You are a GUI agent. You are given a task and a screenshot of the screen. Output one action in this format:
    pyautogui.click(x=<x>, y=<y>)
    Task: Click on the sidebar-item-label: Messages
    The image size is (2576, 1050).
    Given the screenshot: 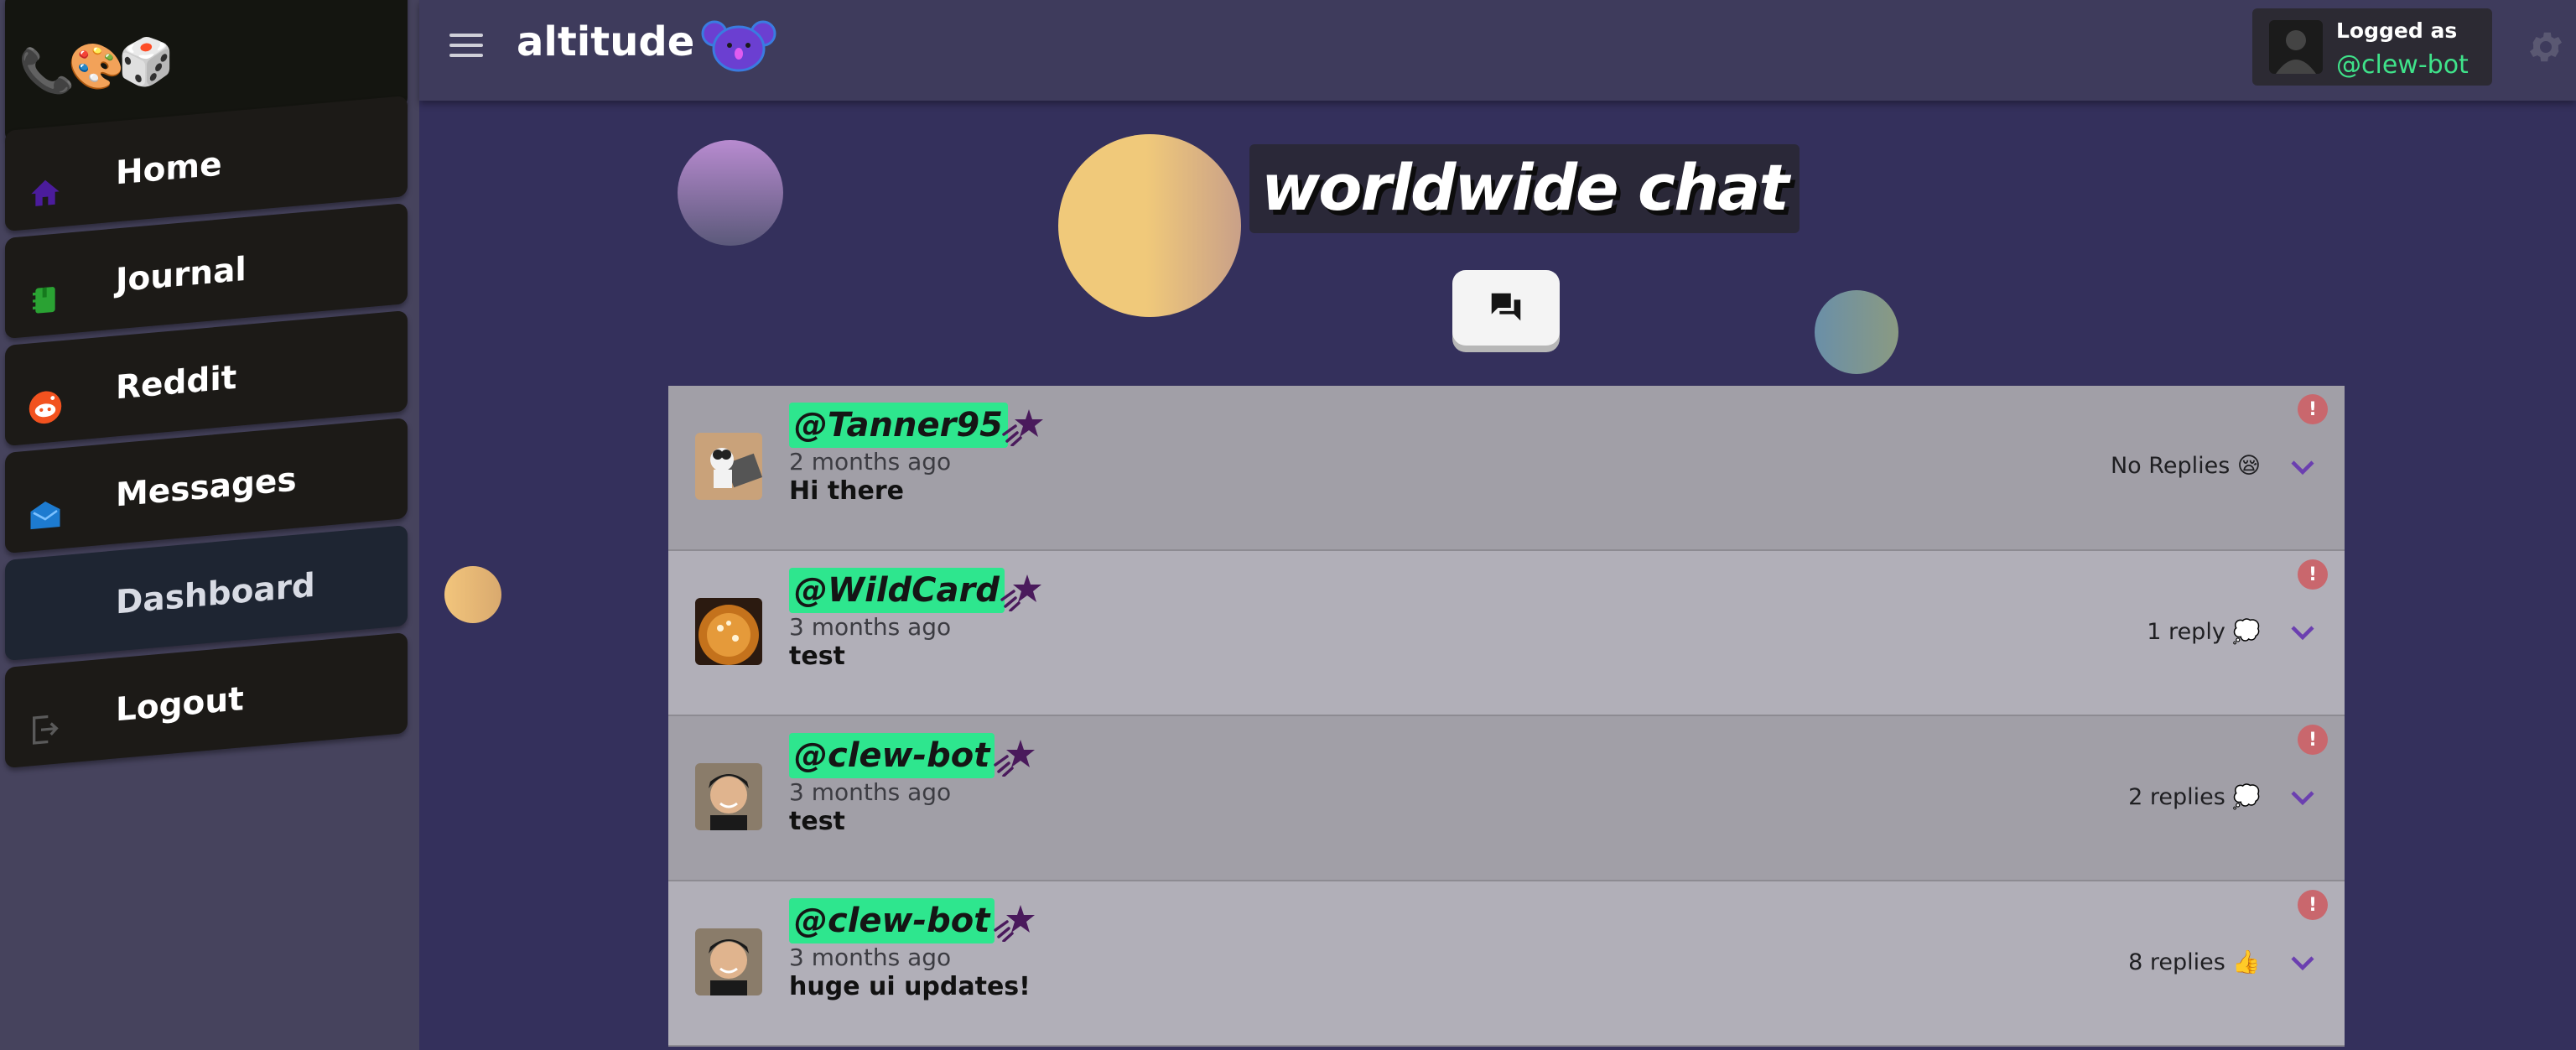 What is the action you would take?
    pyautogui.click(x=206, y=487)
    